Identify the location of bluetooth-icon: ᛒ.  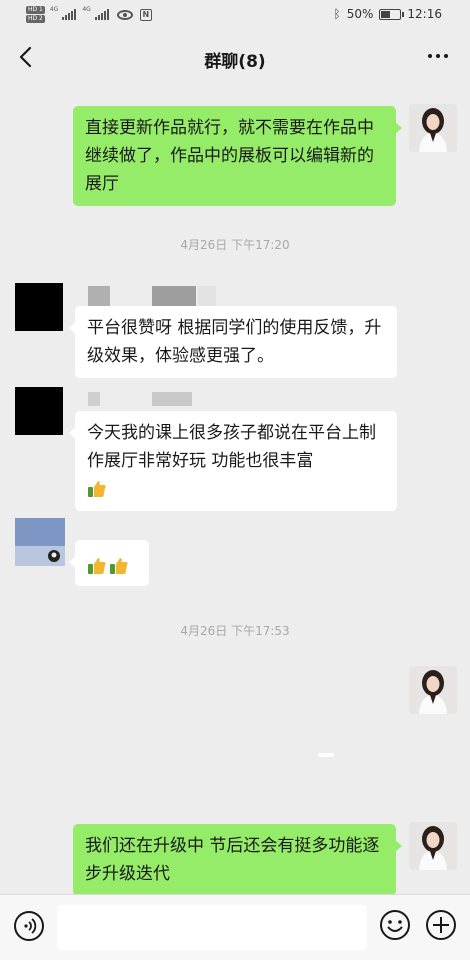
(337, 14).